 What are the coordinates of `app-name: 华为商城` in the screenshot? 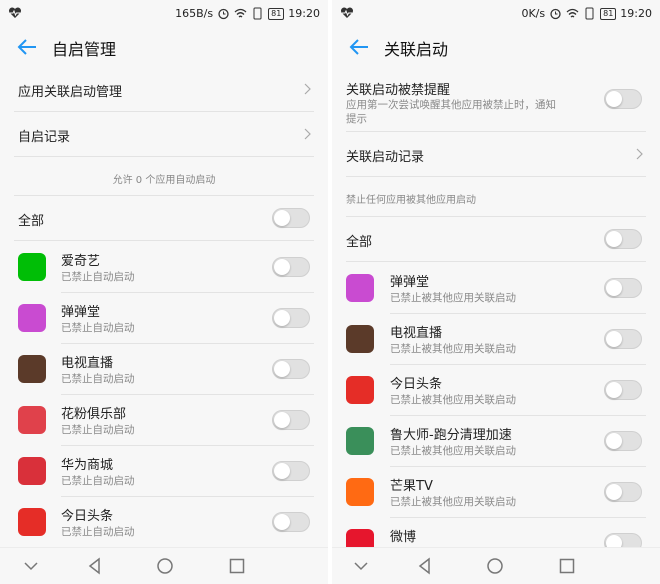 It's located at (87, 465).